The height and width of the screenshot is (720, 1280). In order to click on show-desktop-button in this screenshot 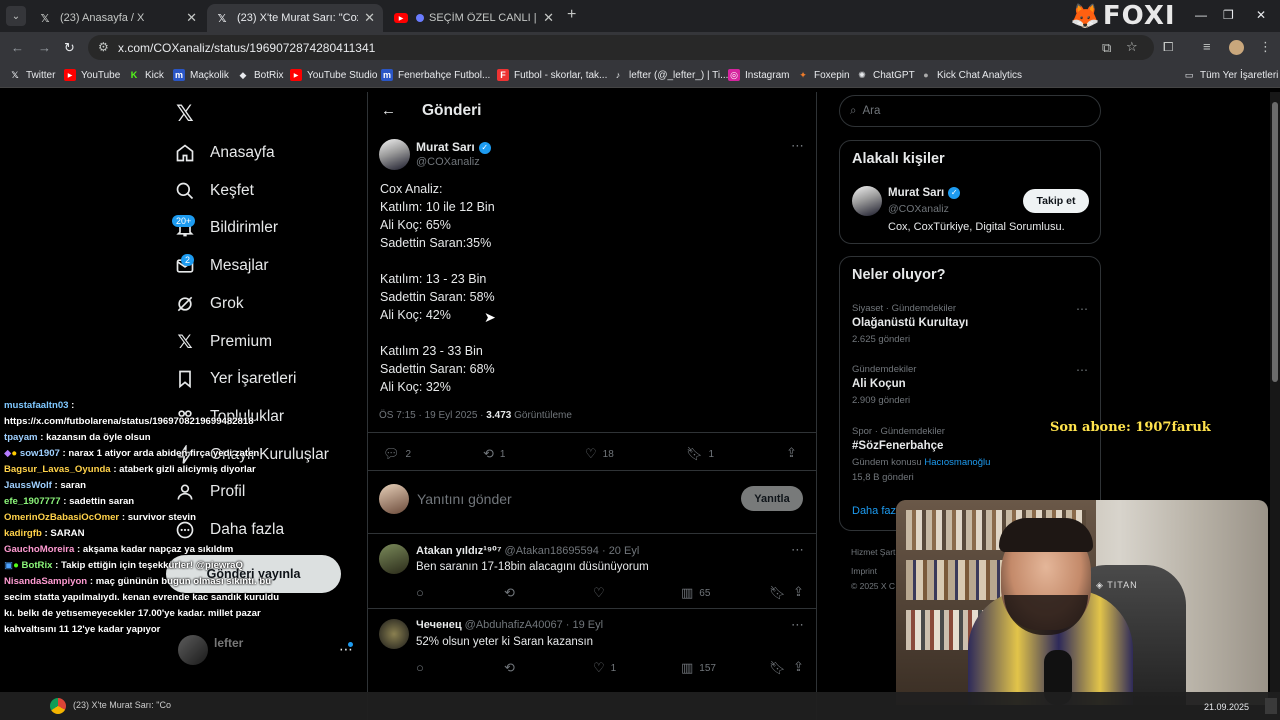, I will do `click(1271, 706)`.